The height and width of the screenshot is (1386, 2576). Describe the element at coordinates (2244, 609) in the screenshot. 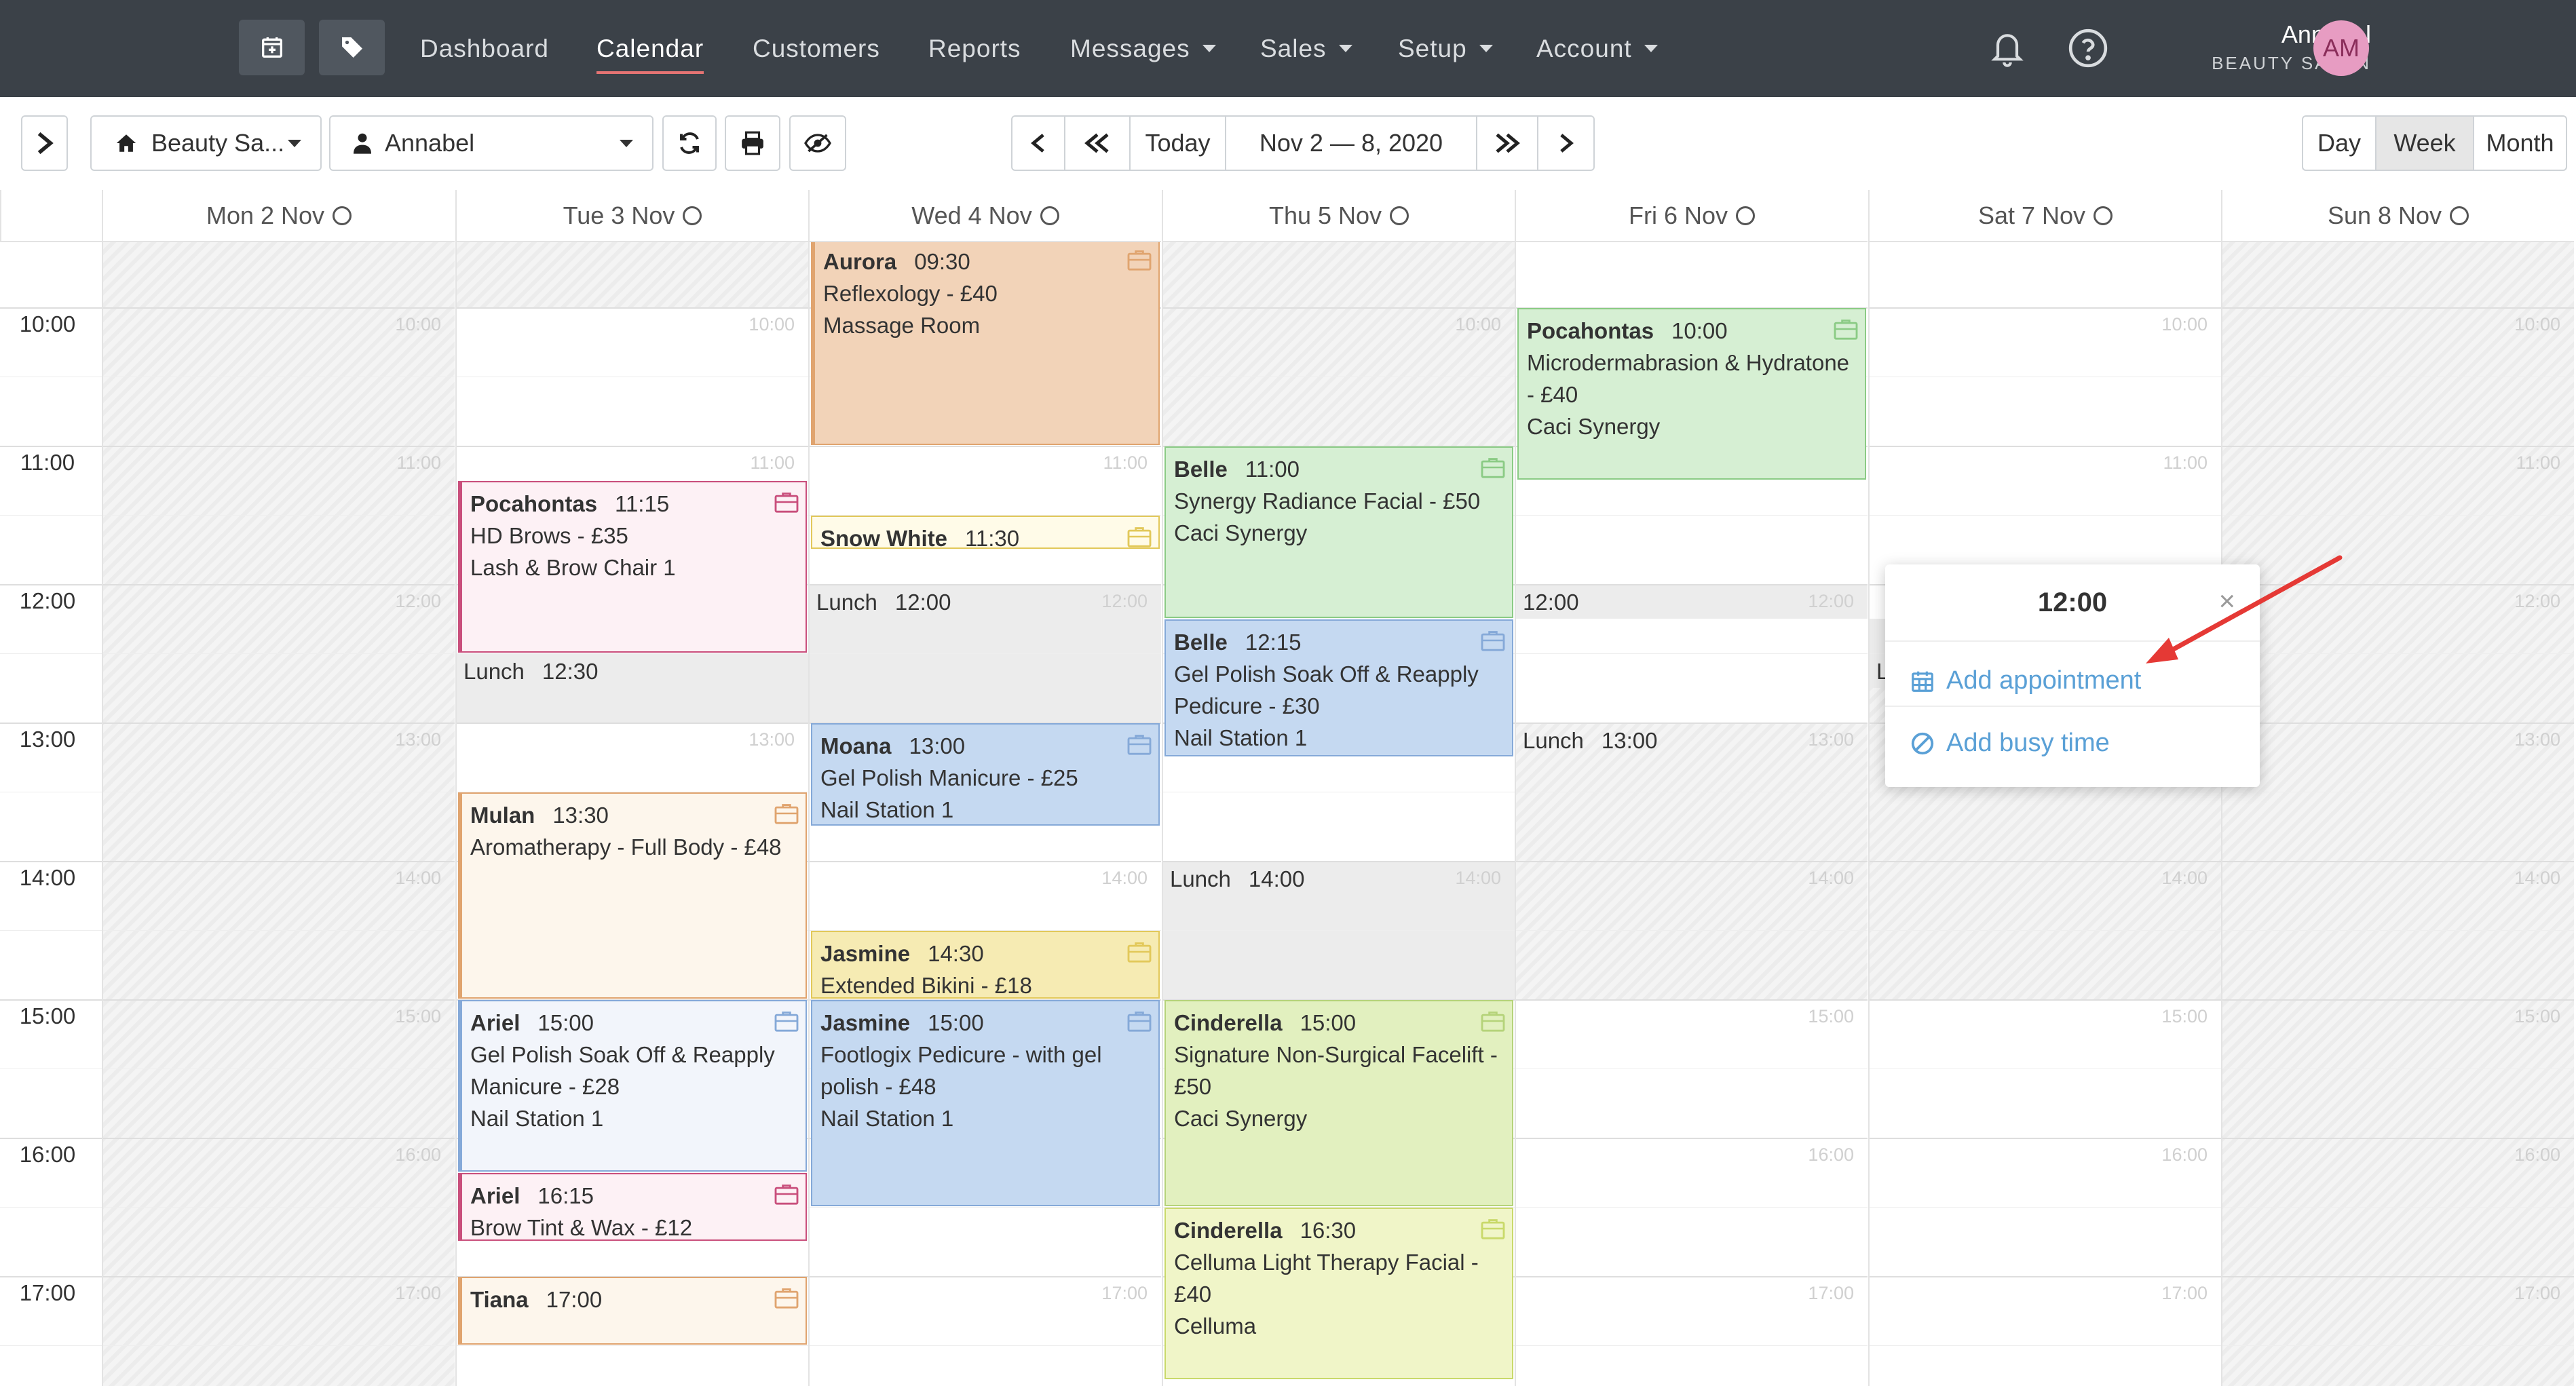

I see `annotation-arrow` at that location.